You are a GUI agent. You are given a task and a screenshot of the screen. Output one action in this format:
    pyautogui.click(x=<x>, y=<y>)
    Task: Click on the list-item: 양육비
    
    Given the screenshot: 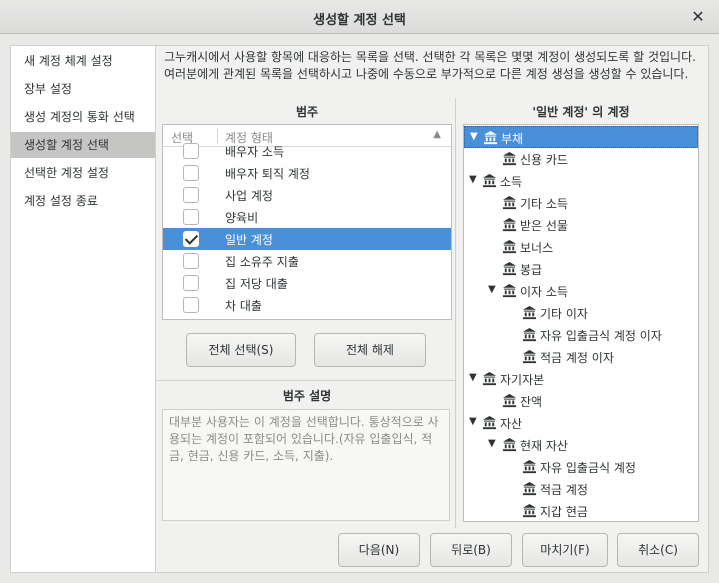 What is the action you would take?
    pyautogui.click(x=307, y=217)
    